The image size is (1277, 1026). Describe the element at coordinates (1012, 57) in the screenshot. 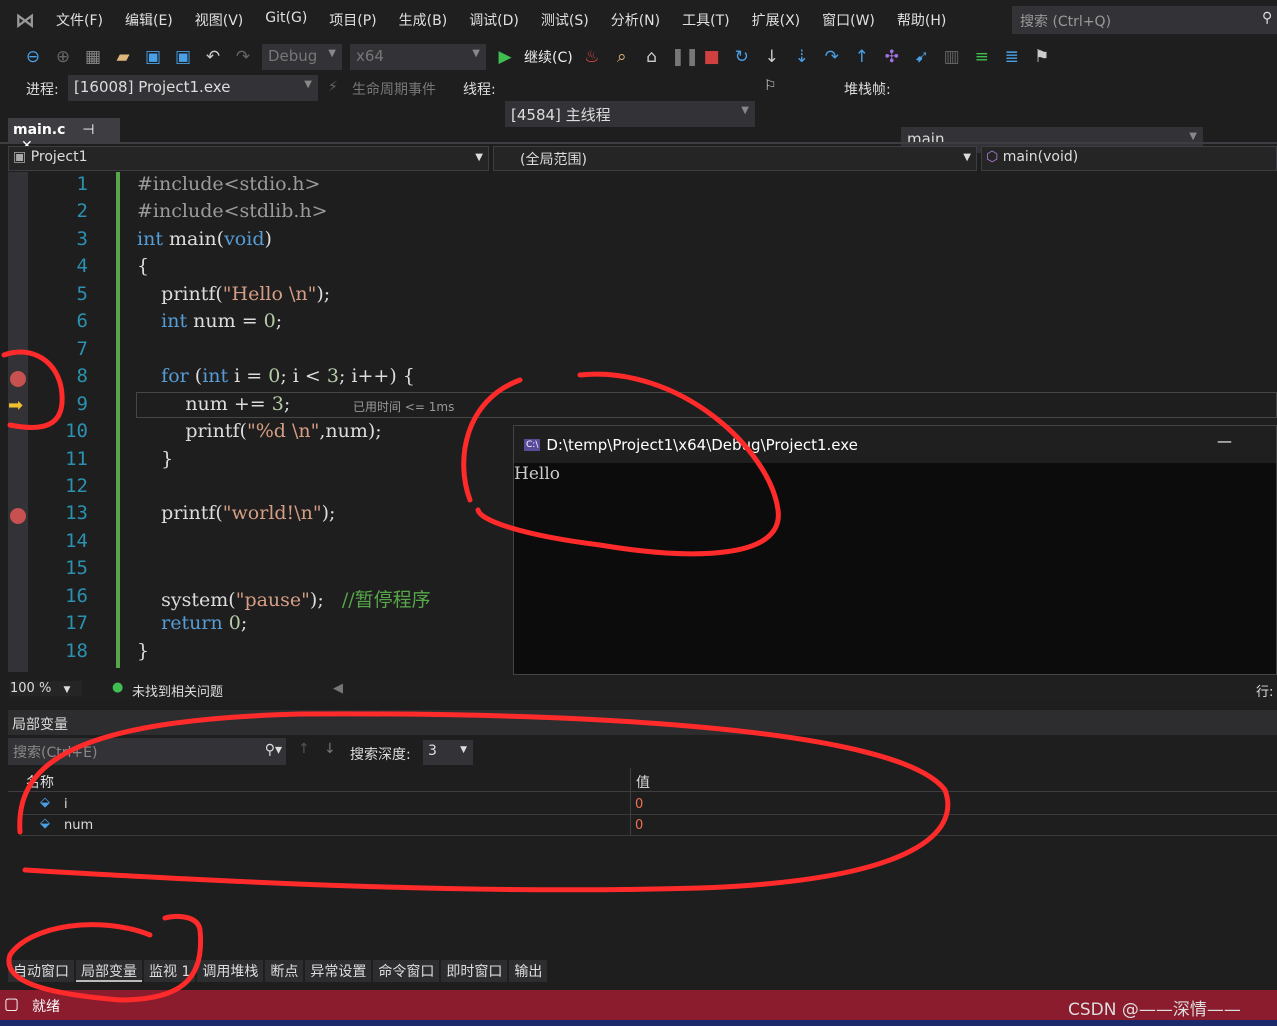

I see `outdent-icon: ≣` at that location.